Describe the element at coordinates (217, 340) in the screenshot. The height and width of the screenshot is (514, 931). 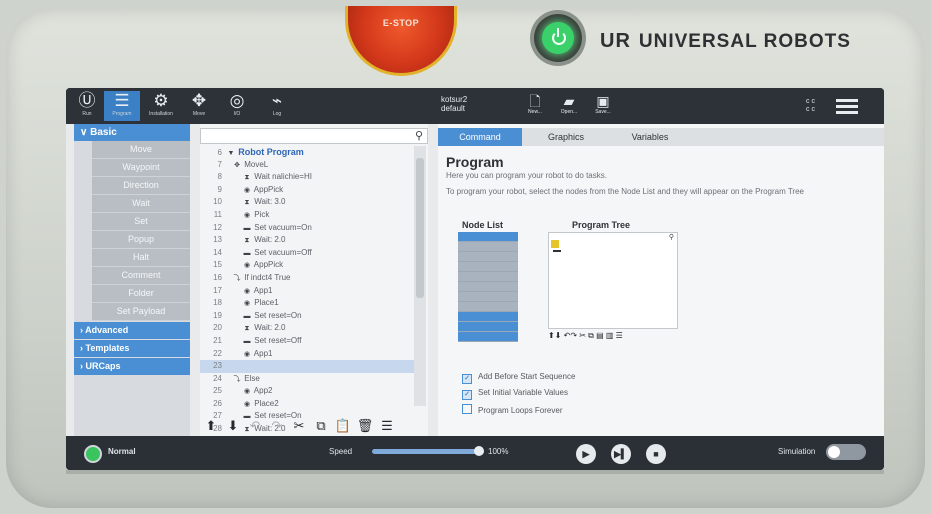
I see `line-number: 21` at that location.